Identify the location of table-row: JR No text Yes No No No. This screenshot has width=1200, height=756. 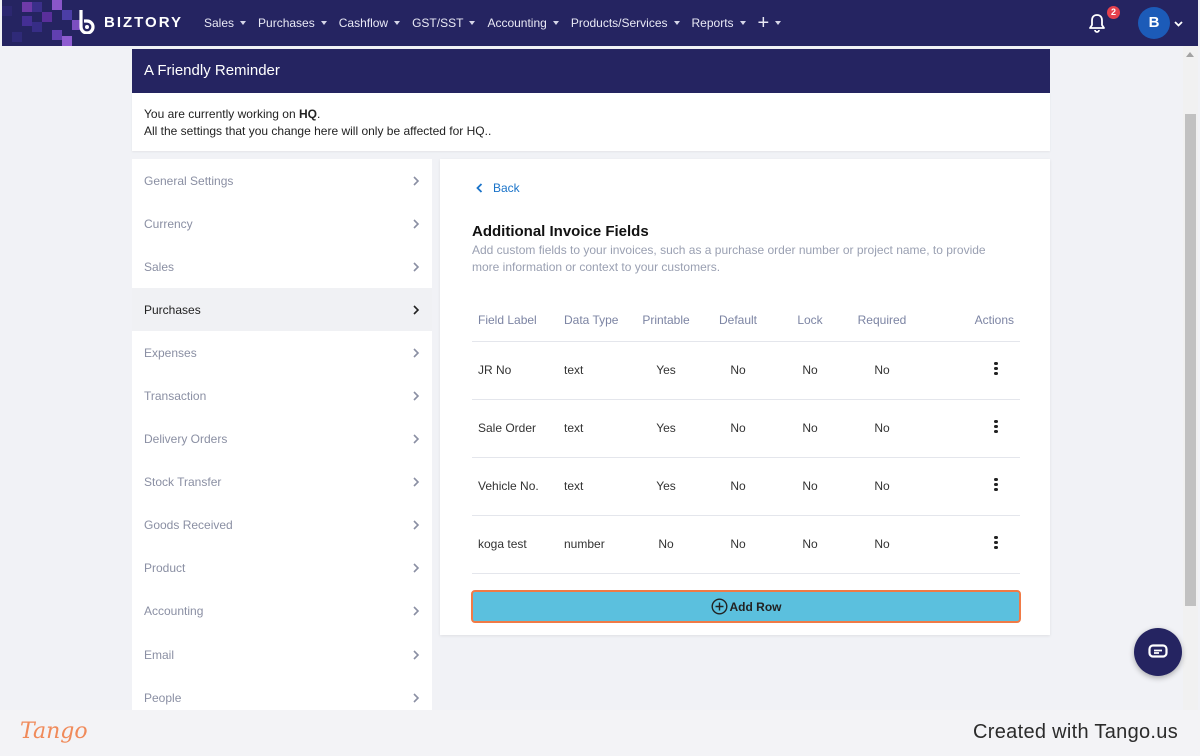
(746, 370).